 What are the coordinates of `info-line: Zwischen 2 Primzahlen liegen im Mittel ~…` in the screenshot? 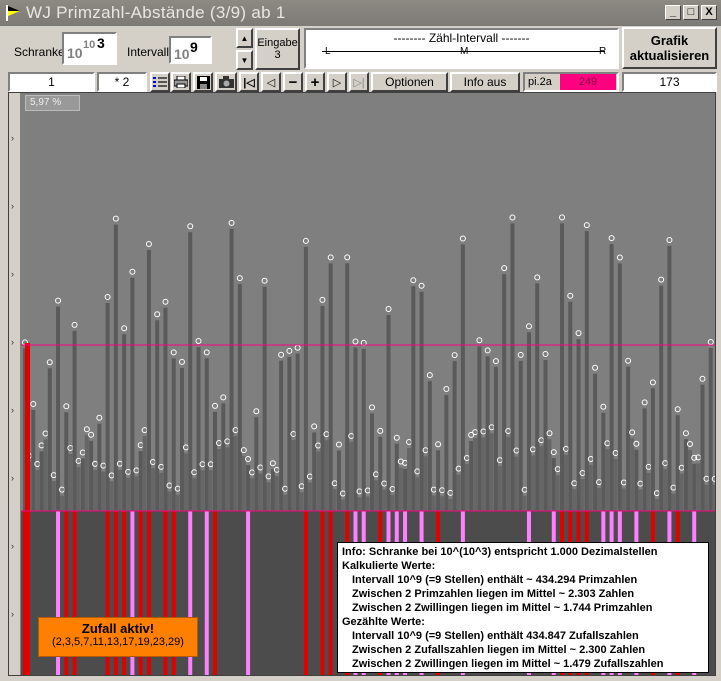 It's located at (493, 594).